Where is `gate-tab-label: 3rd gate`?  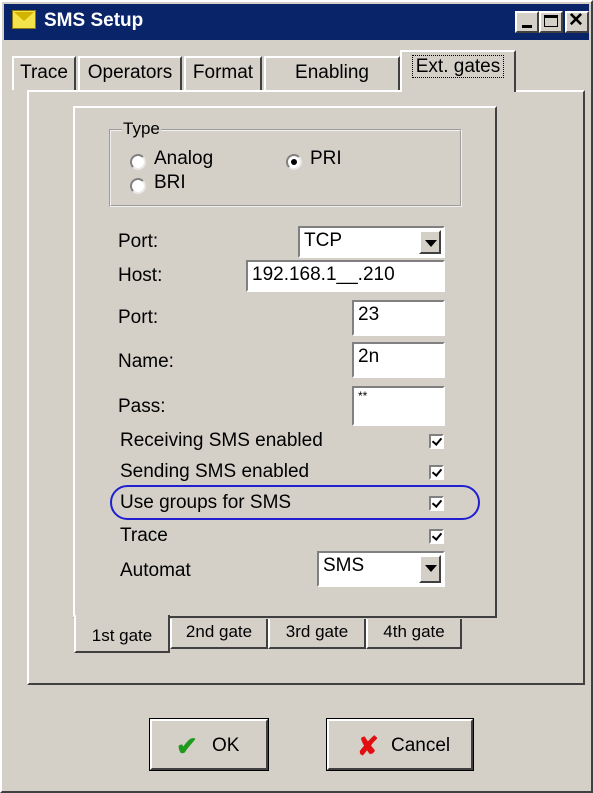
gate-tab-label: 3rd gate is located at coordinates (317, 631).